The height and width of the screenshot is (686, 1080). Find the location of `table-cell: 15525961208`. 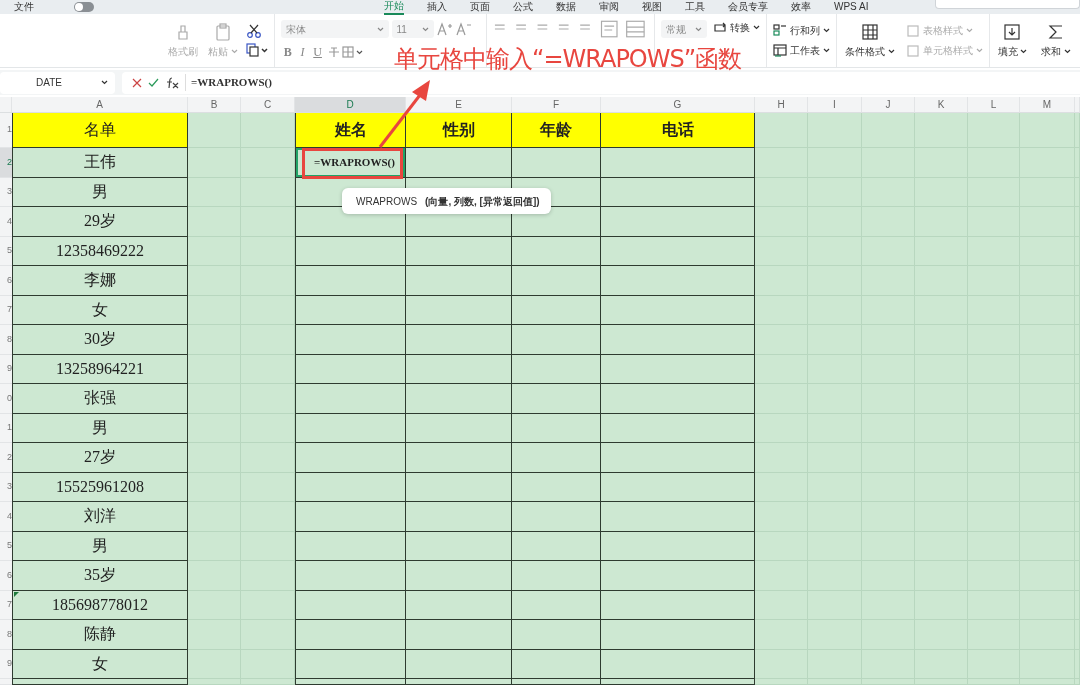

table-cell: 15525961208 is located at coordinates (100, 487).